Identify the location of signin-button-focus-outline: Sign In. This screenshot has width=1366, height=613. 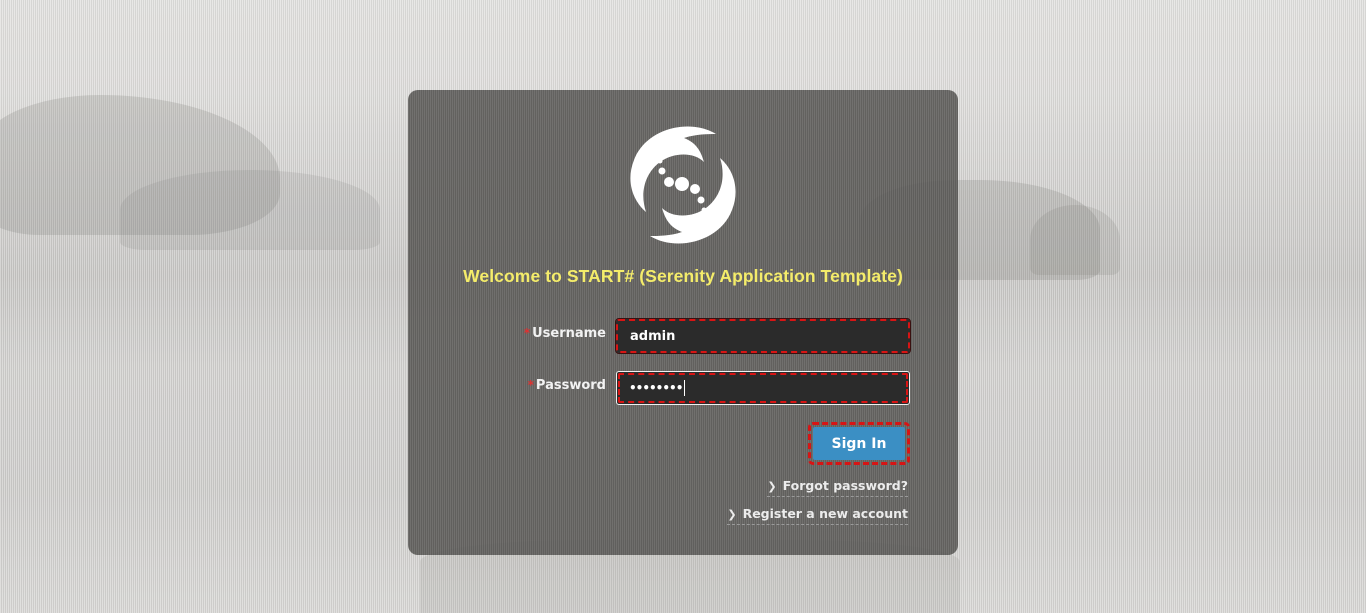
(859, 443).